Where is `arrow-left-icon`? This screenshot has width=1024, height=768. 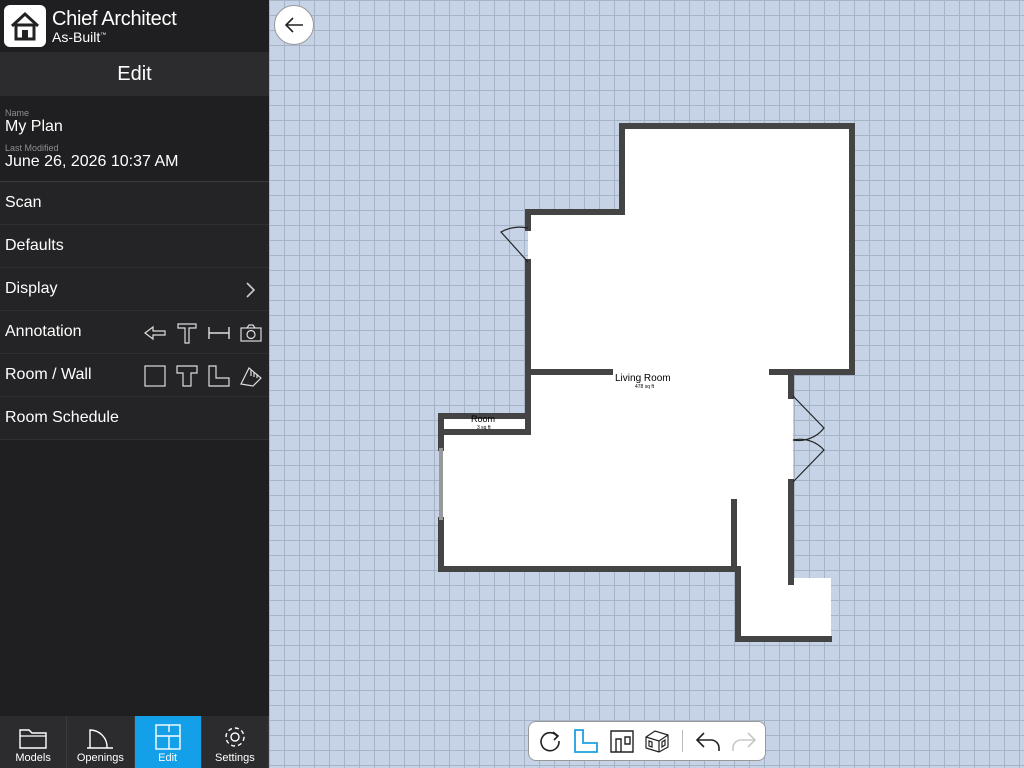 arrow-left-icon is located at coordinates (293, 25).